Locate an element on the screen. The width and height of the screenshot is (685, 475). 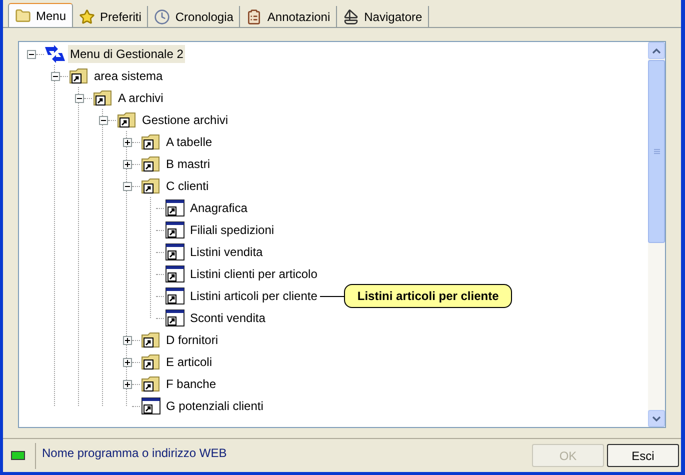
tree-item: Listini vendita is located at coordinates (226, 252).